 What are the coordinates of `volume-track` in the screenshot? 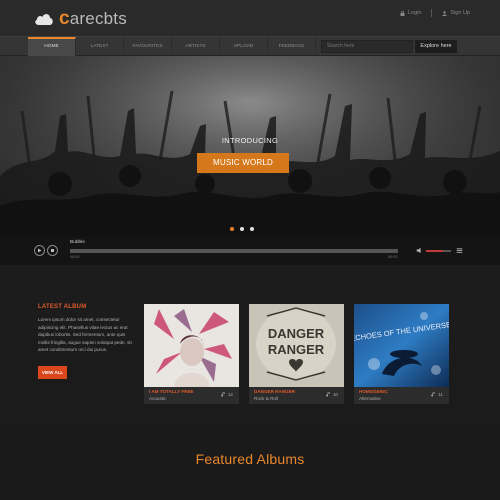 It's located at (447, 251).